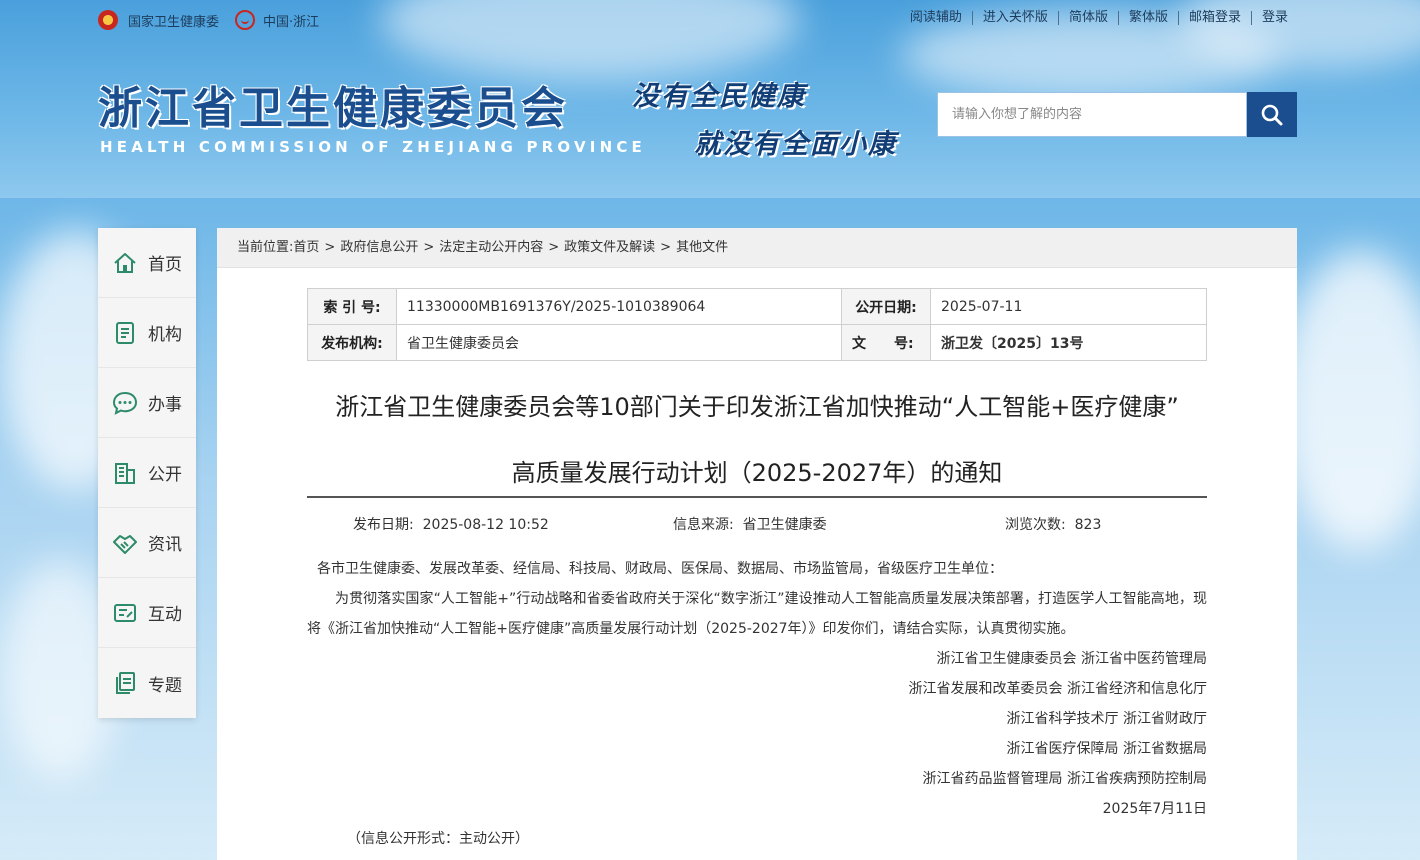  I want to click on disclosure-form: （信息公开形式：主动公开）, so click(438, 839).